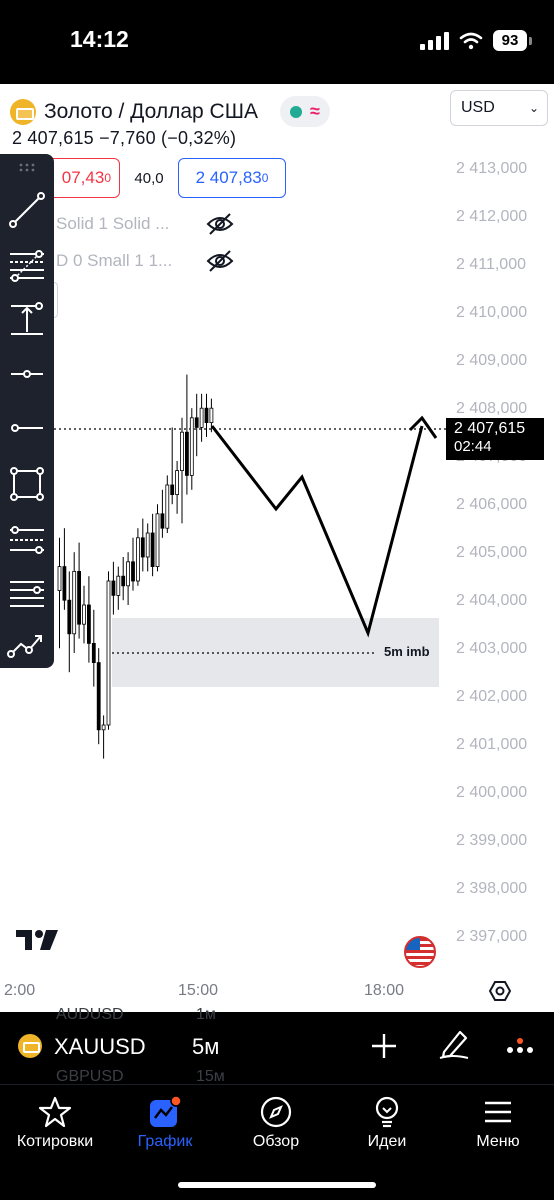  What do you see at coordinates (99, 39) in the screenshot?
I see `status-time: 14:12` at bounding box center [99, 39].